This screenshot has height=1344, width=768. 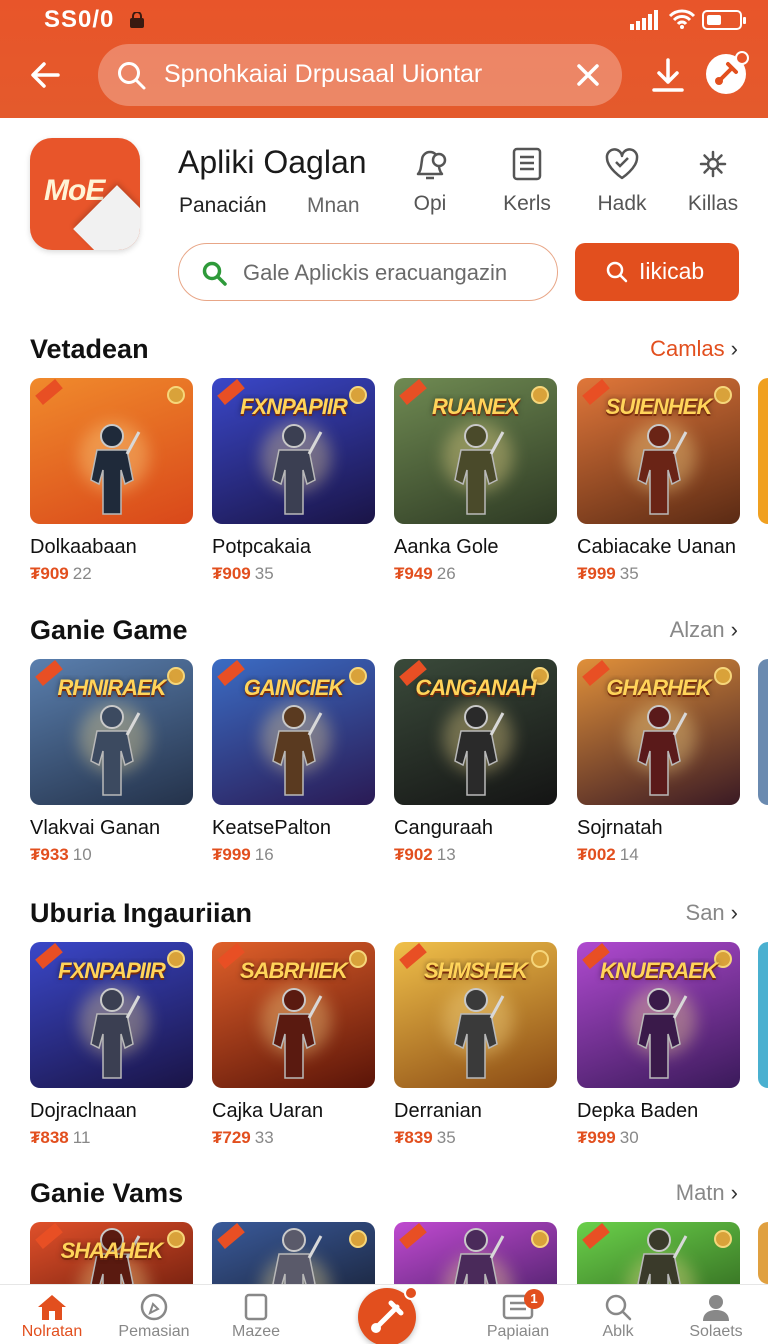 What do you see at coordinates (375, 272) in the screenshot?
I see `app-search-placeholder: Gale Aplickis eracuangazin` at bounding box center [375, 272].